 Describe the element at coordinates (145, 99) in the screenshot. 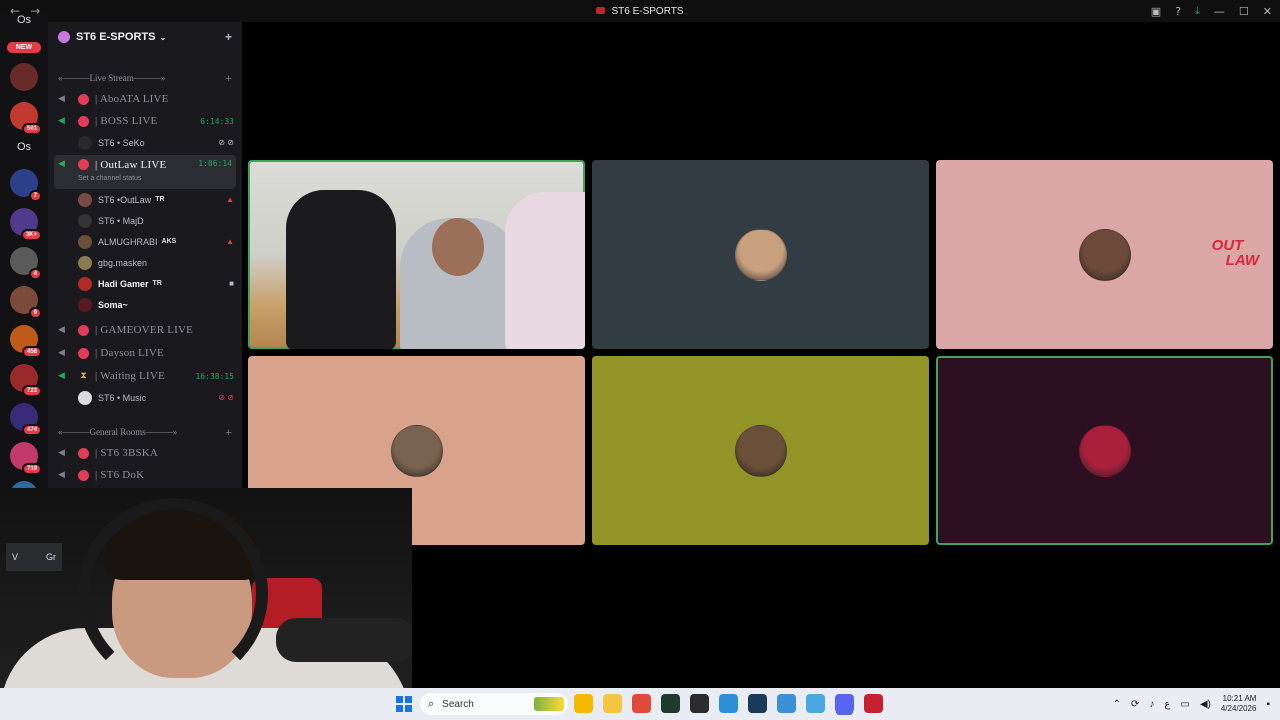

I see `channel-aboata: ◀ | AboATA LIVE` at that location.